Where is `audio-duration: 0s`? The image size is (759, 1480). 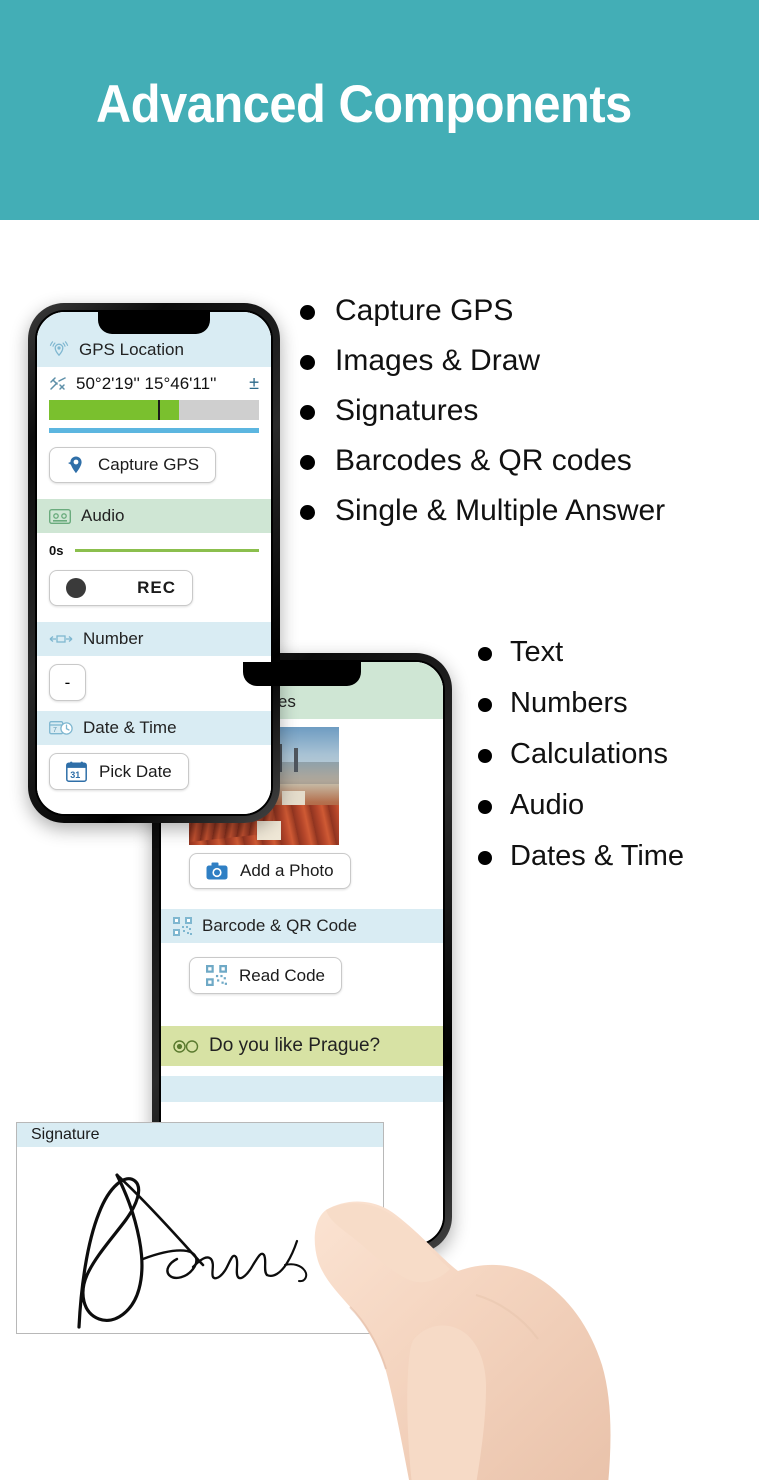 audio-duration: 0s is located at coordinates (56, 550).